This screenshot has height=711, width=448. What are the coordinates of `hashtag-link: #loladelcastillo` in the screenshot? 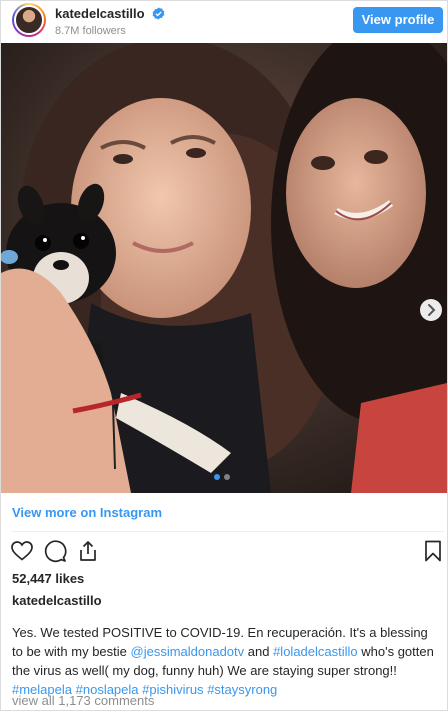 It's located at (315, 651).